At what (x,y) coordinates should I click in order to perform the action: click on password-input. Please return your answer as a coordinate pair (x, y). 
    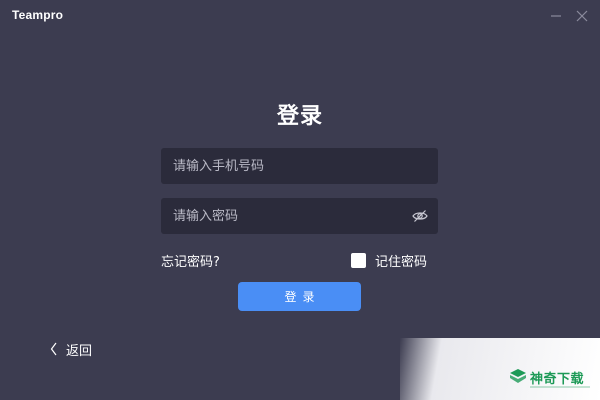
    Looking at the image, I should click on (299, 216).